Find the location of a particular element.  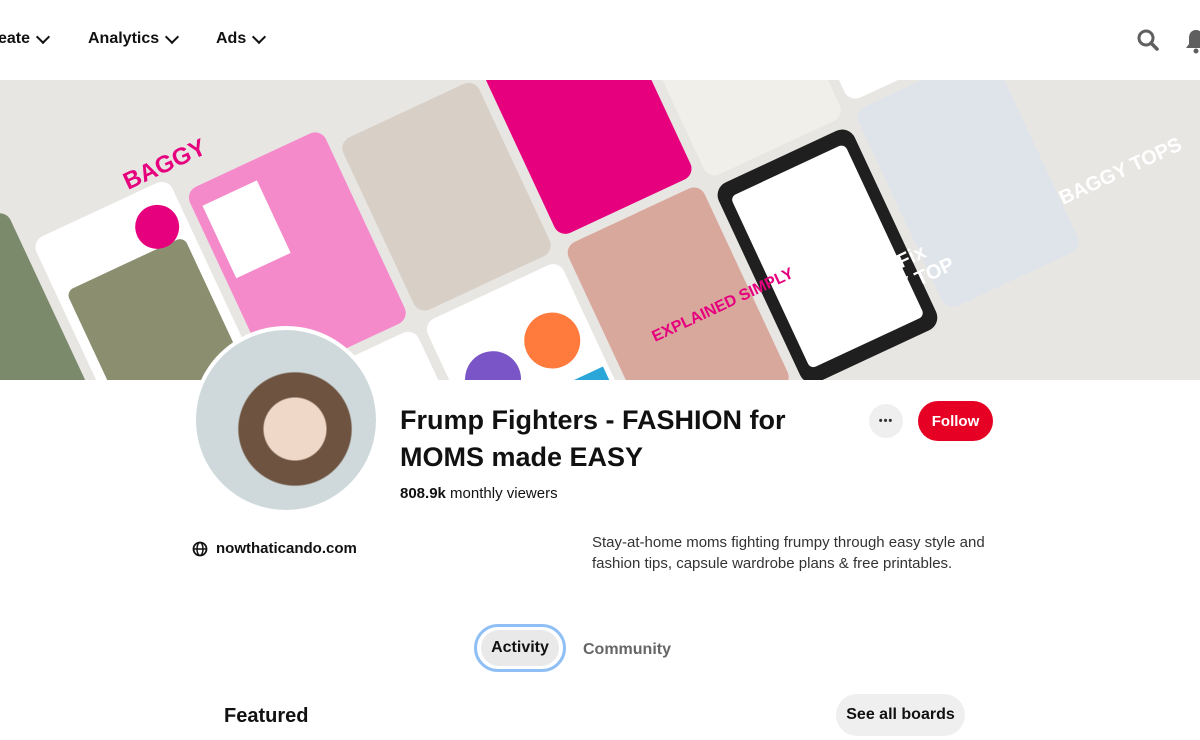

website-url: nowthaticando.com is located at coordinates (286, 548).